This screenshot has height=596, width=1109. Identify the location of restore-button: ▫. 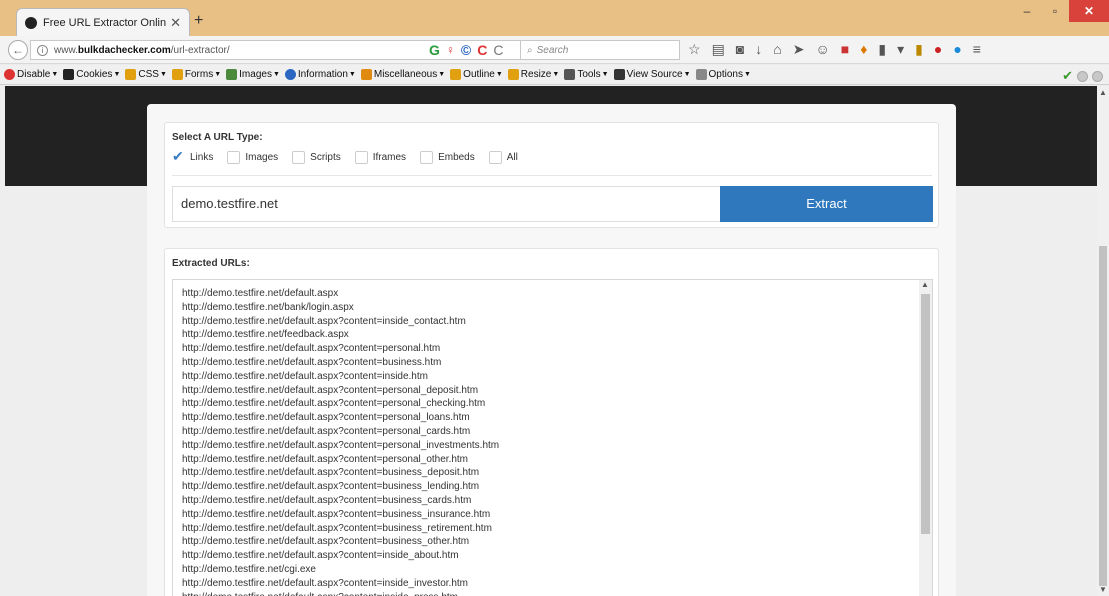
(1055, 11).